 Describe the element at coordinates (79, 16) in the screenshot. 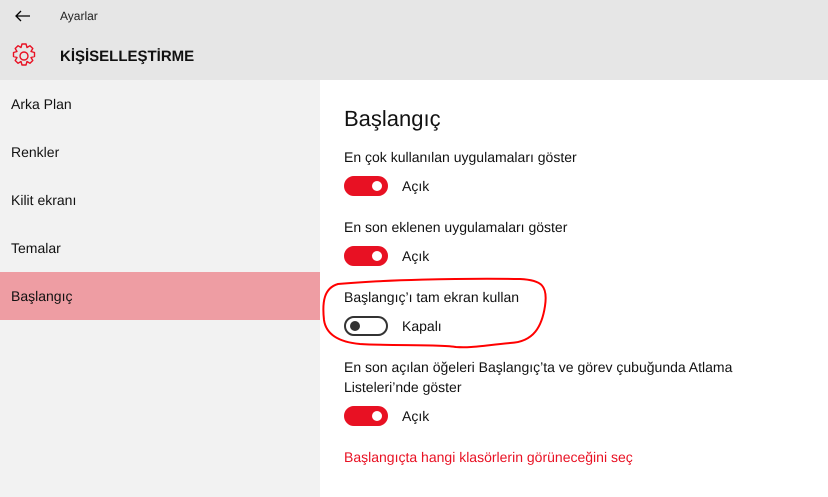

I see `window-title: Ayarlar` at that location.